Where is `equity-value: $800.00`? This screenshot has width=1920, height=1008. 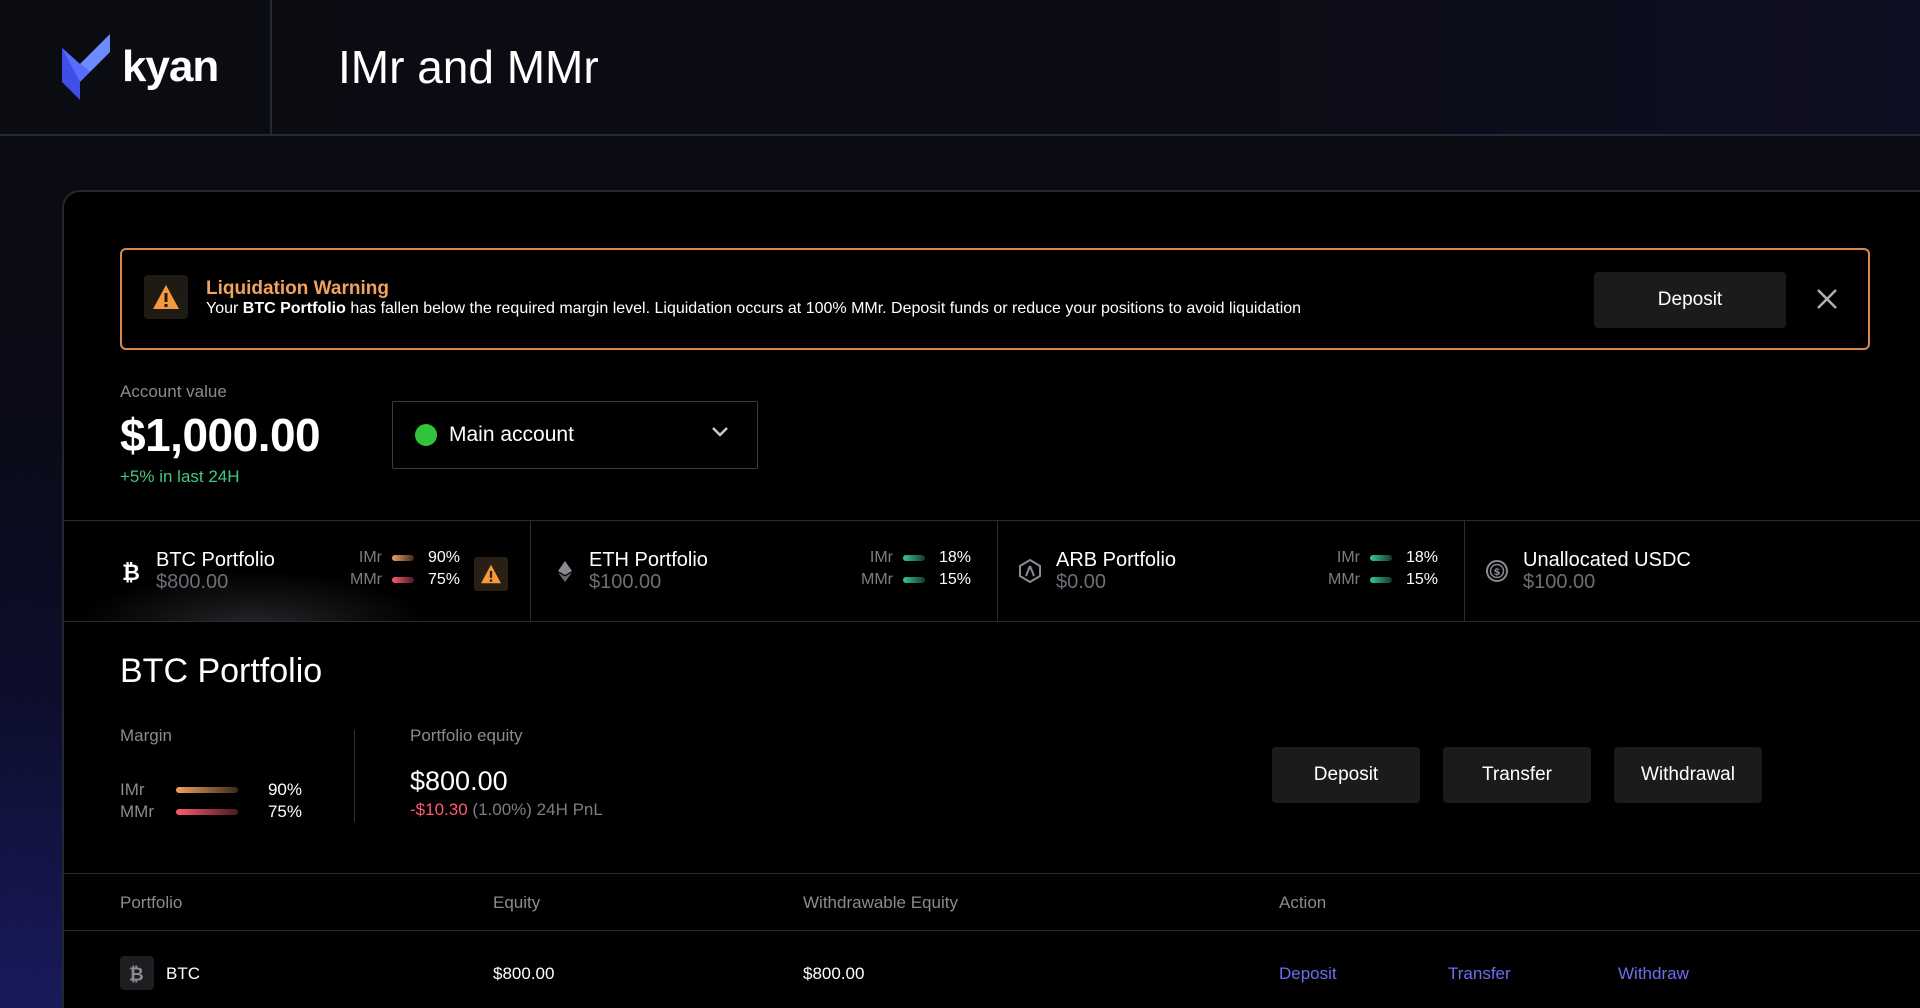
equity-value: $800.00 is located at coordinates (459, 781).